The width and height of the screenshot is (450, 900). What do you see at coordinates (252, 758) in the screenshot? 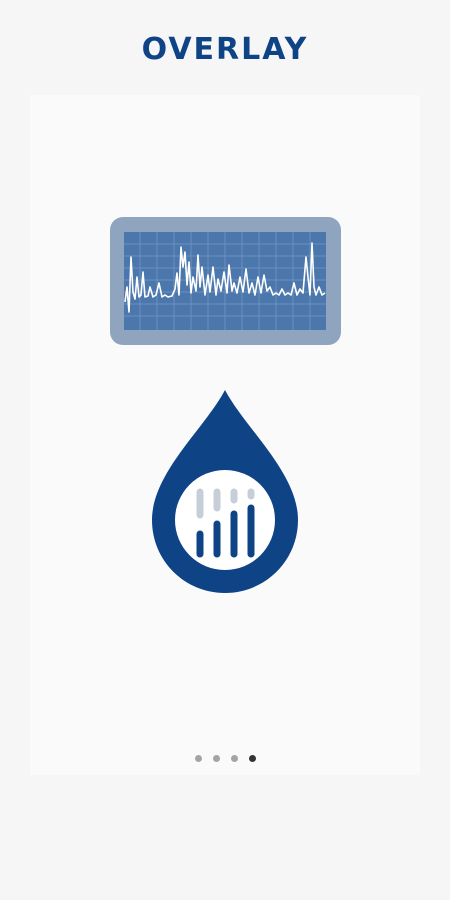
I see `page-indicator-dot-4-active` at bounding box center [252, 758].